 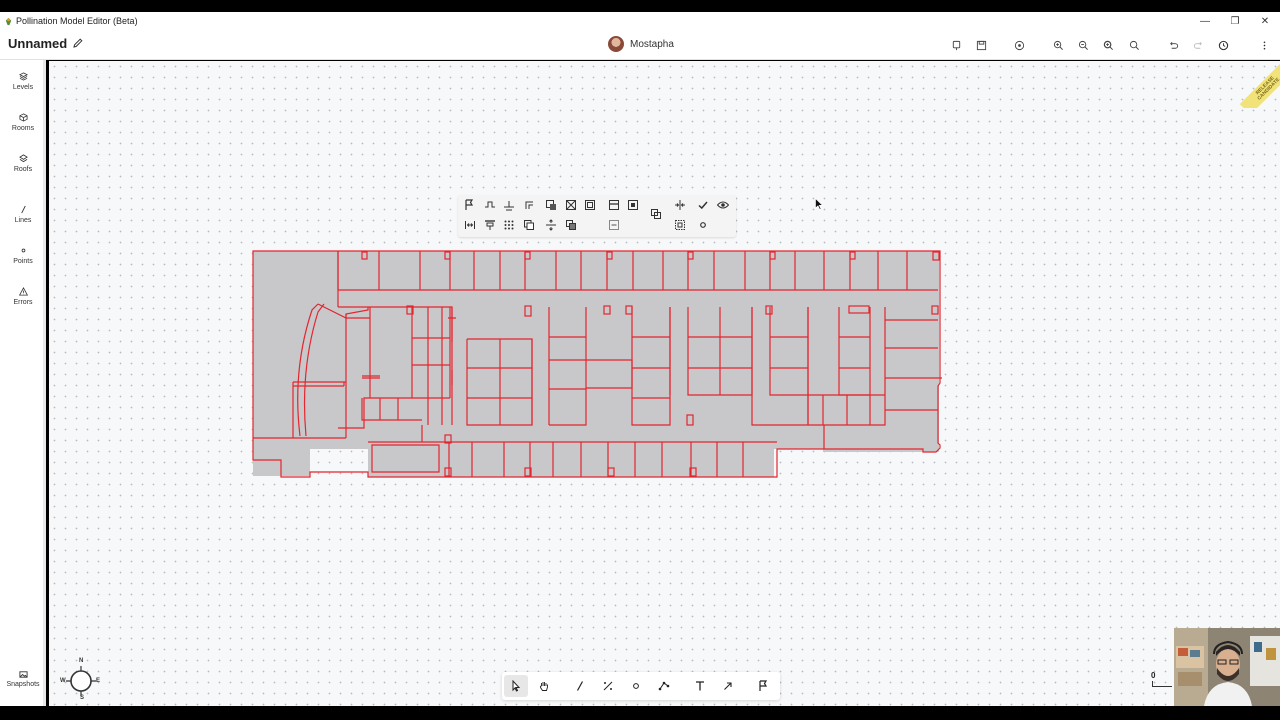 I want to click on align-center-icon, so click(x=551, y=224).